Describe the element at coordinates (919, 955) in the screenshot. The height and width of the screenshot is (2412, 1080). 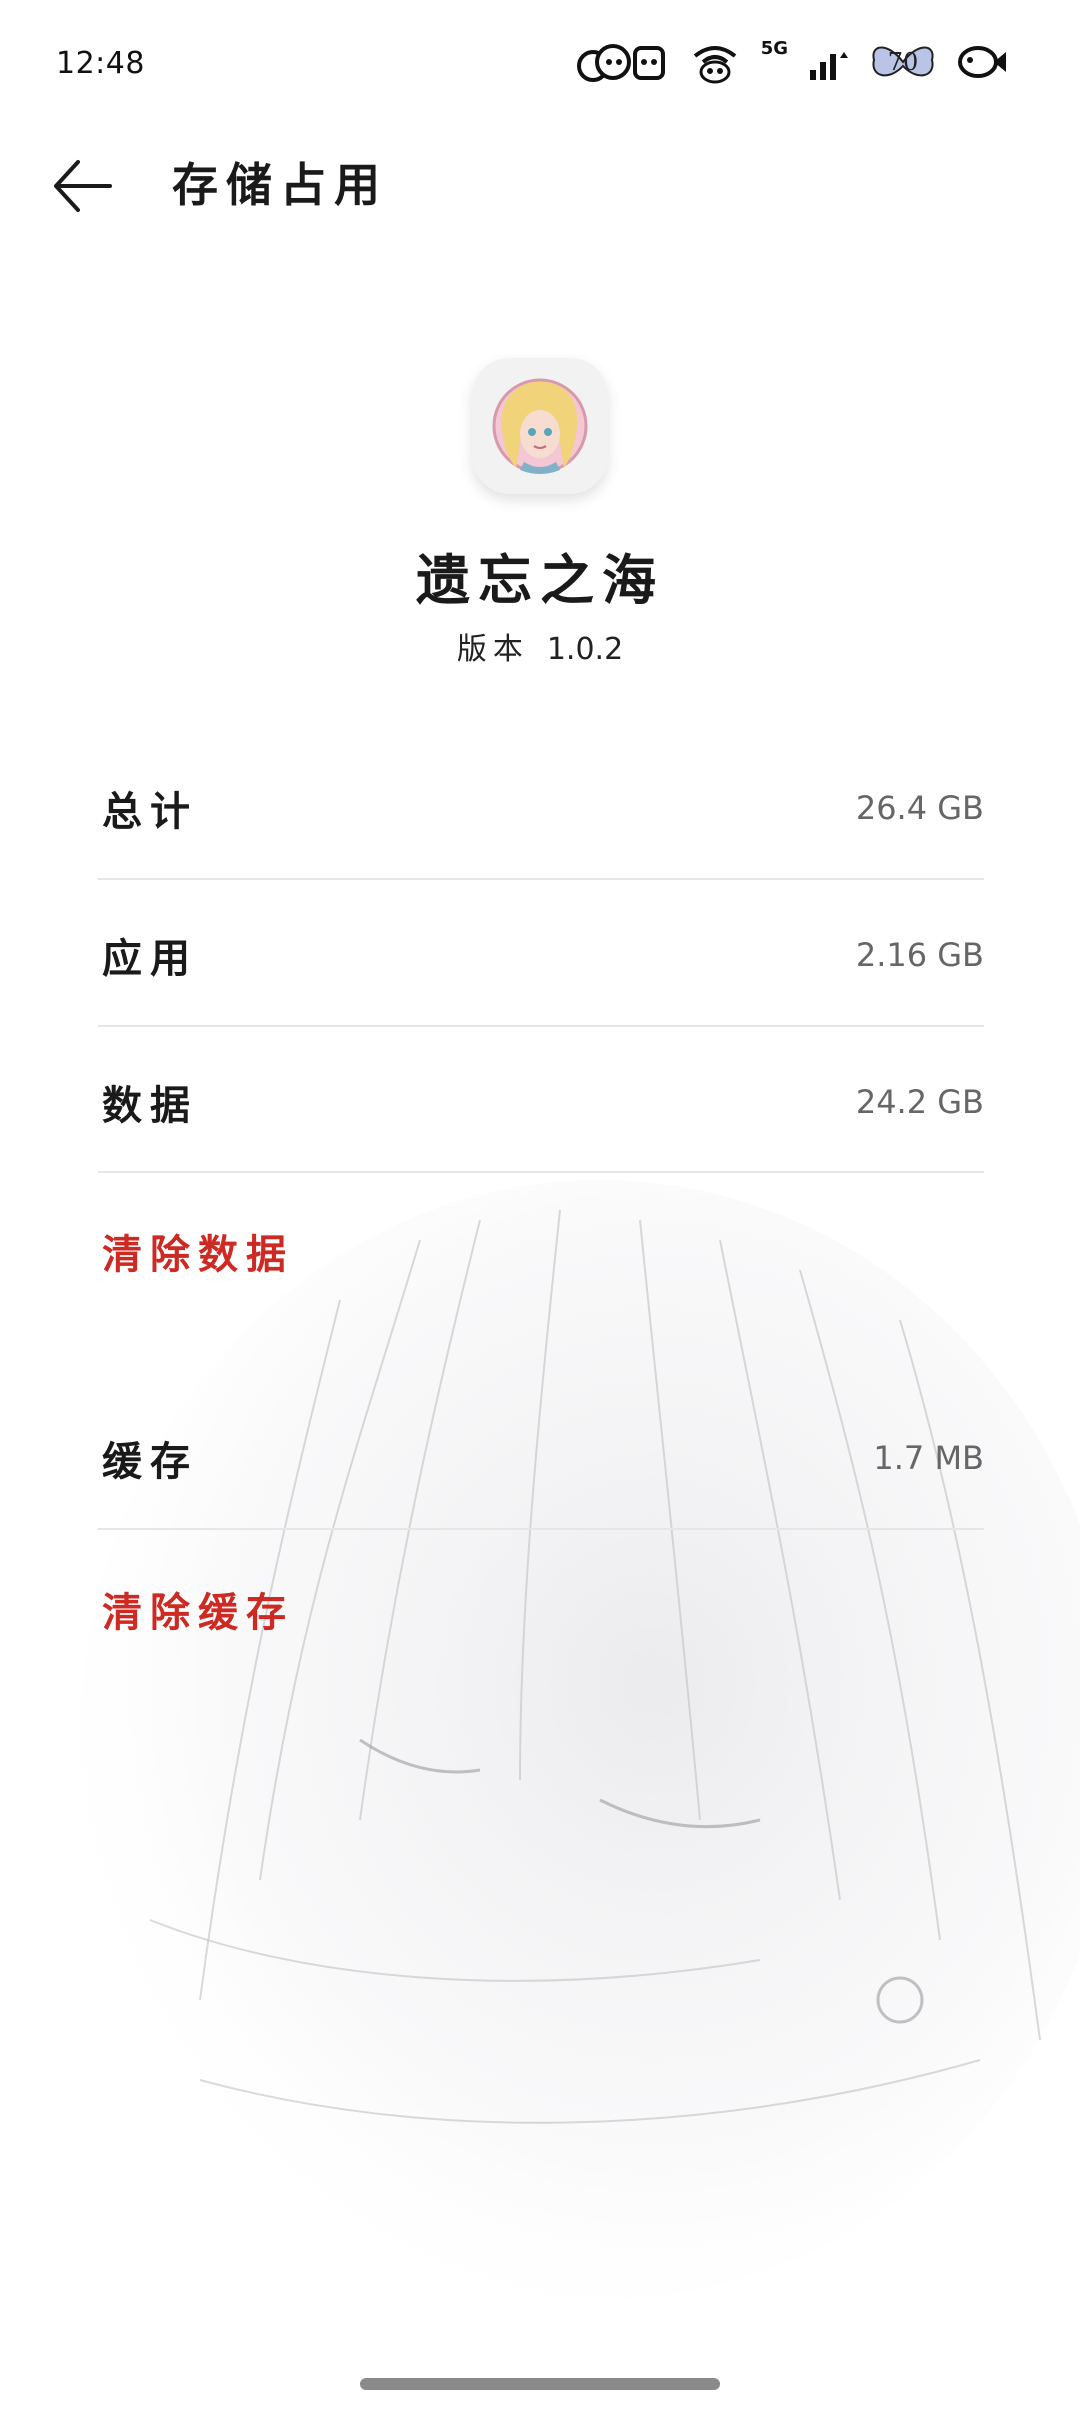
I see `app-size-value: 2.16 GB` at that location.